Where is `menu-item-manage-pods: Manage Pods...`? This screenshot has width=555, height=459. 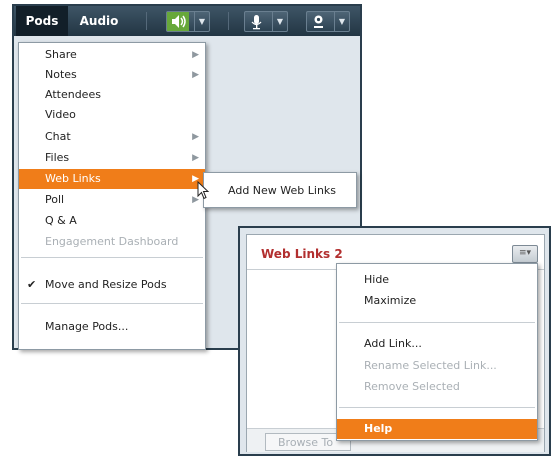
menu-item-manage-pods: Manage Pods... is located at coordinates (112, 327).